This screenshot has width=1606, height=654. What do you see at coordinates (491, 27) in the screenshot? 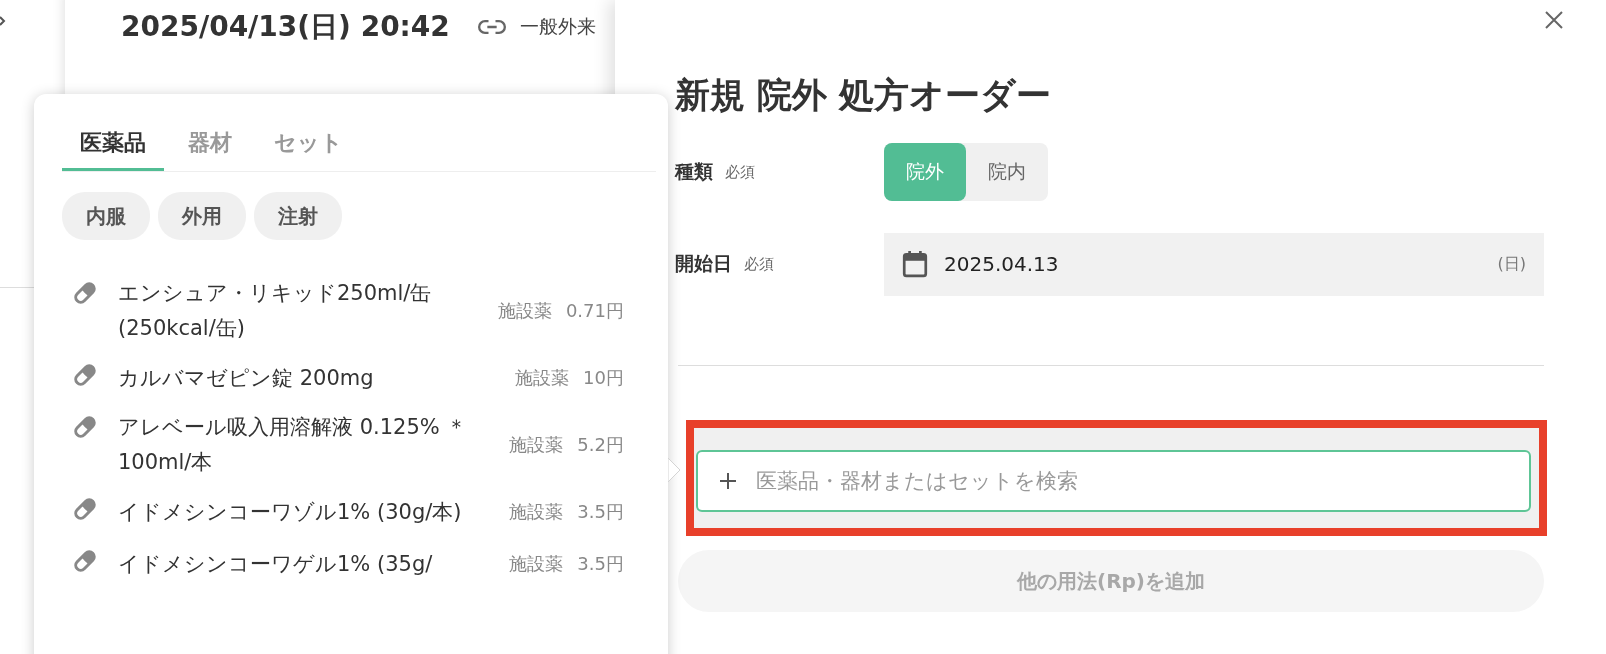
I see `link-icon` at bounding box center [491, 27].